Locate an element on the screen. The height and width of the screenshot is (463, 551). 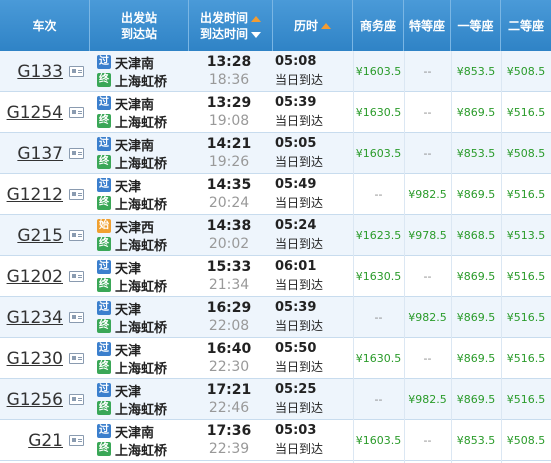
duration-cell: 05:49 当日到达 is located at coordinates (312, 195).